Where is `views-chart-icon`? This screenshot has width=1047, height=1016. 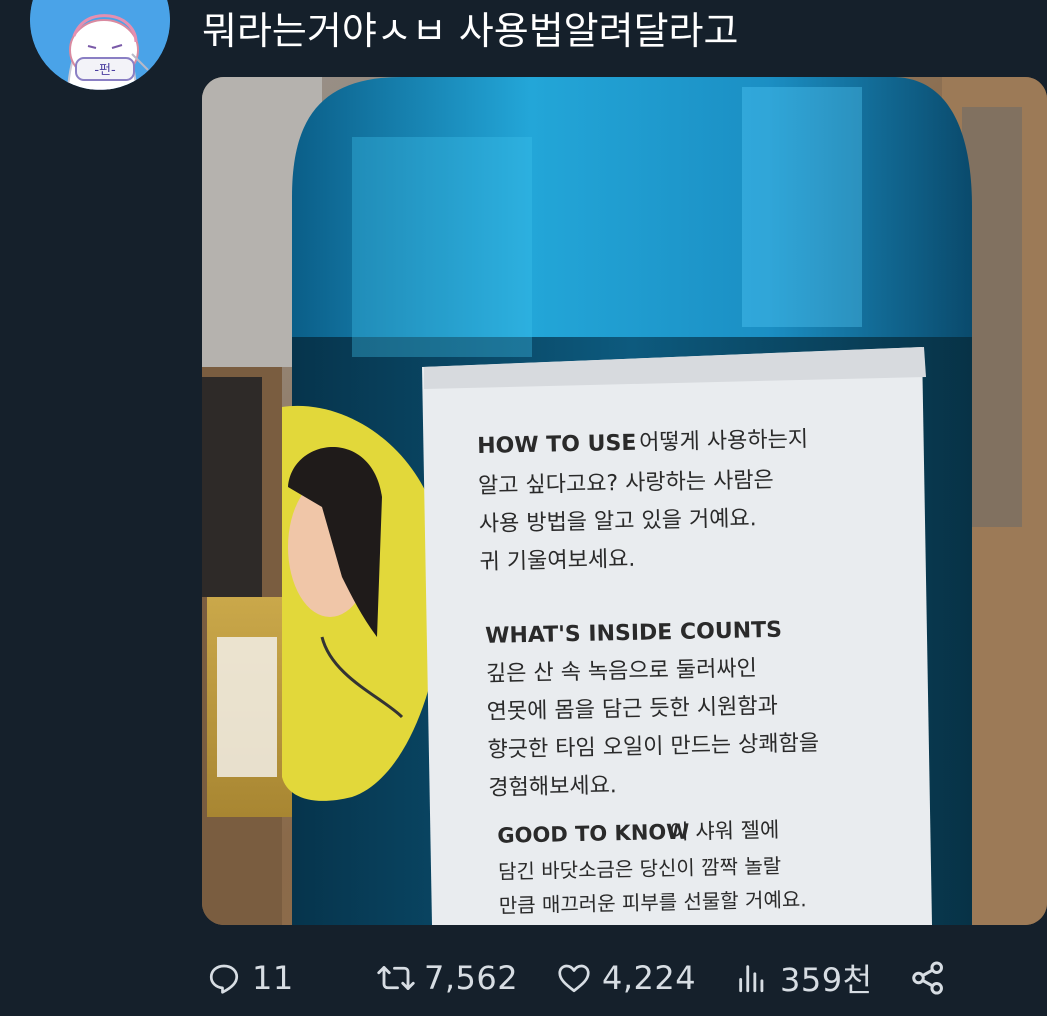
views-chart-icon is located at coordinates (752, 978).